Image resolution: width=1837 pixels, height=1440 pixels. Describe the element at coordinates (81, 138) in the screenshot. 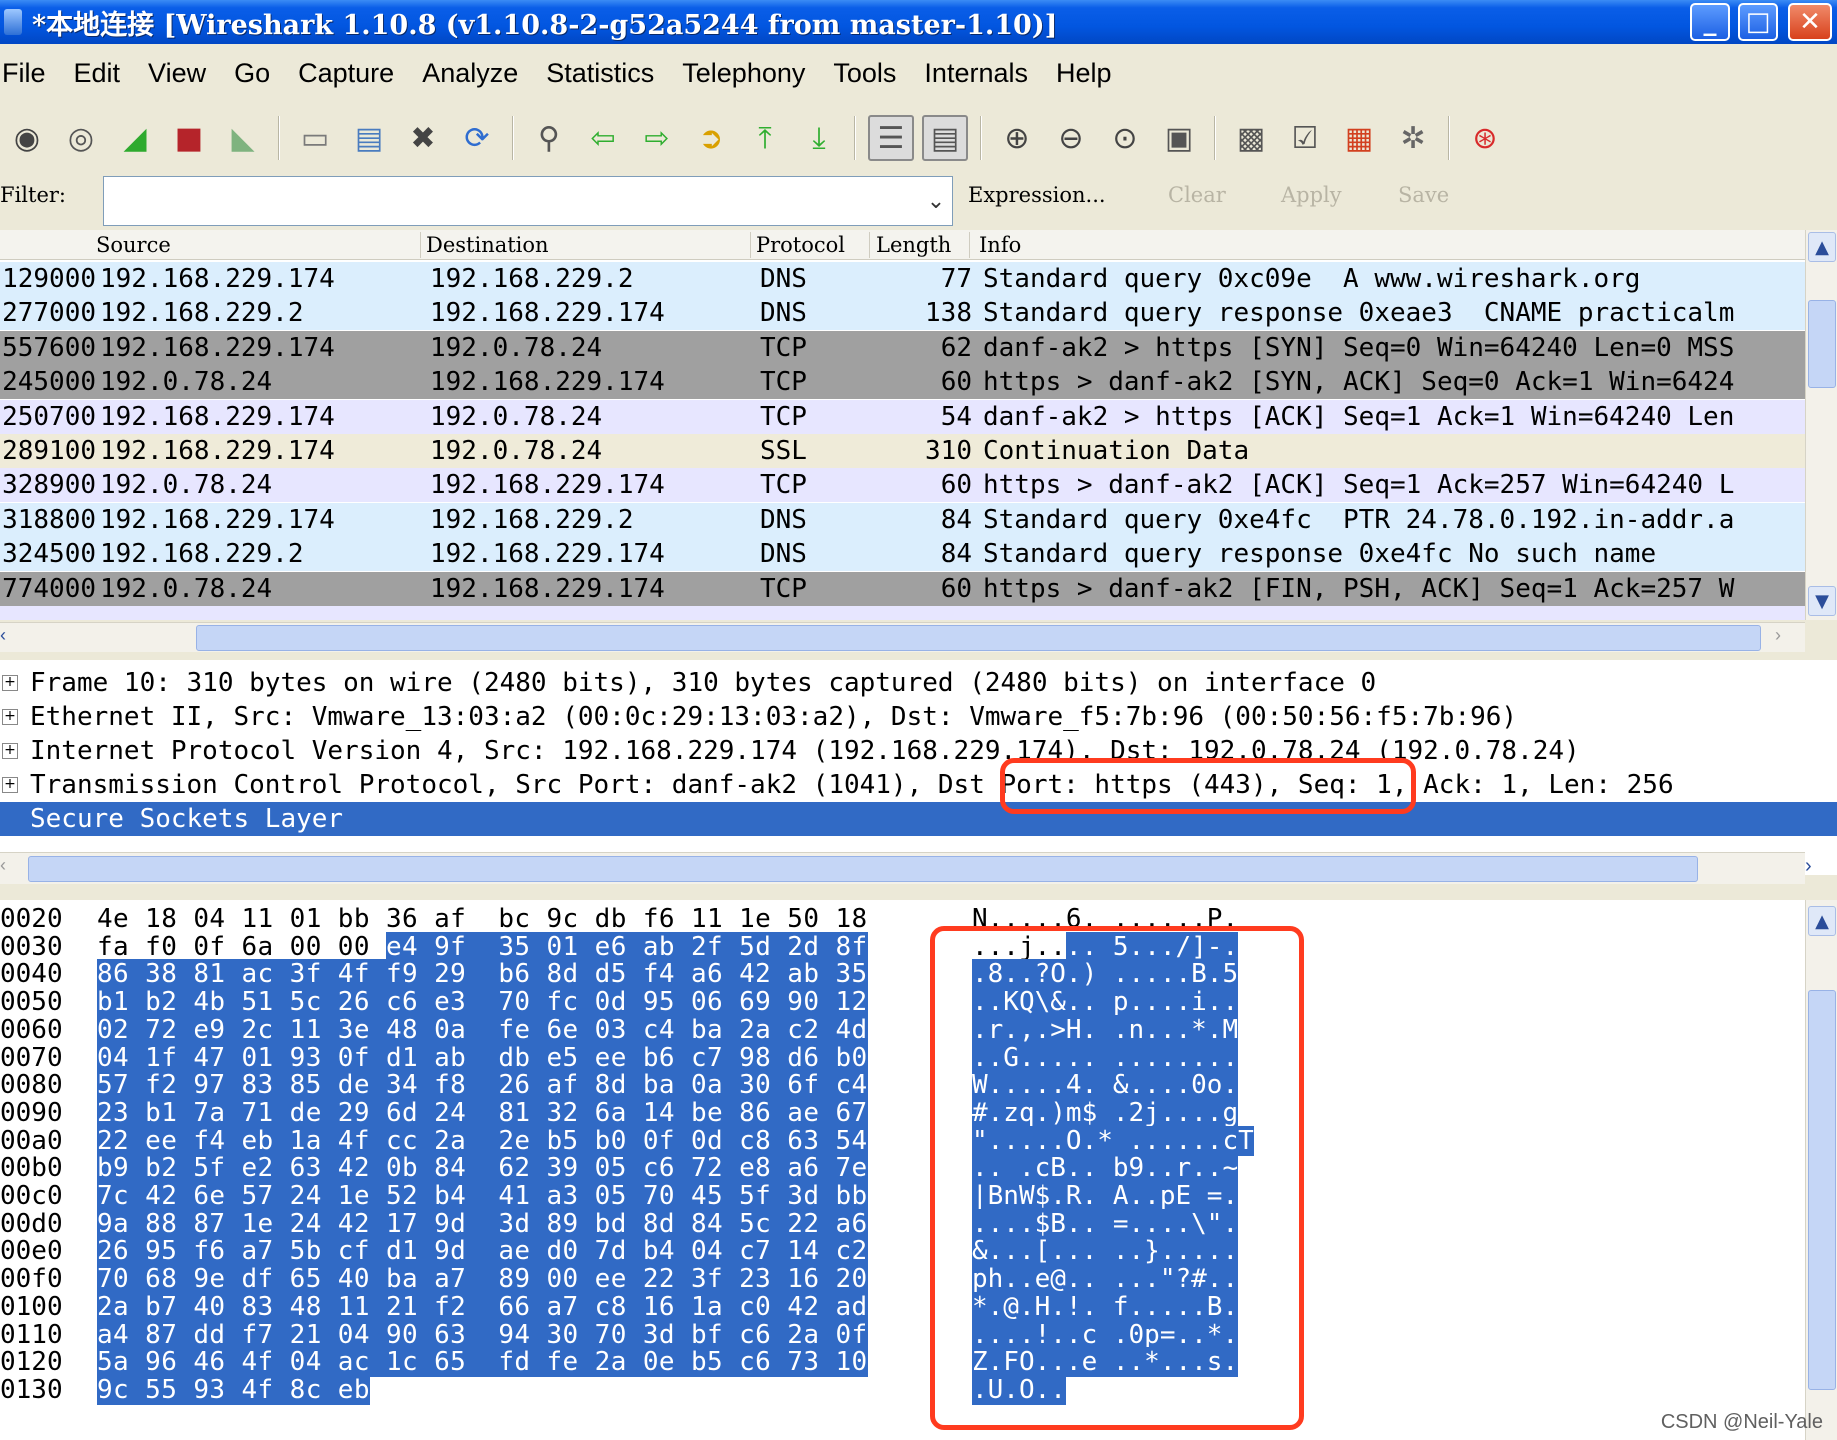

I see `capture-options-icon: ◎` at that location.